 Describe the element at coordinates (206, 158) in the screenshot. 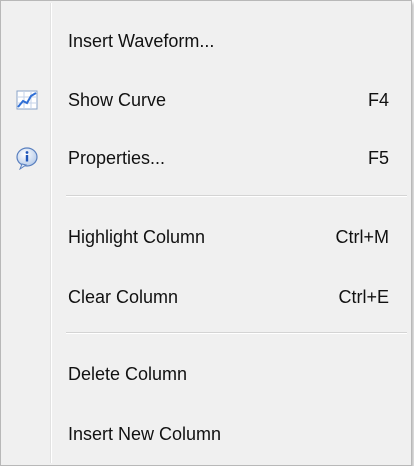

I see `menu-item-properties: Properties... F5` at that location.